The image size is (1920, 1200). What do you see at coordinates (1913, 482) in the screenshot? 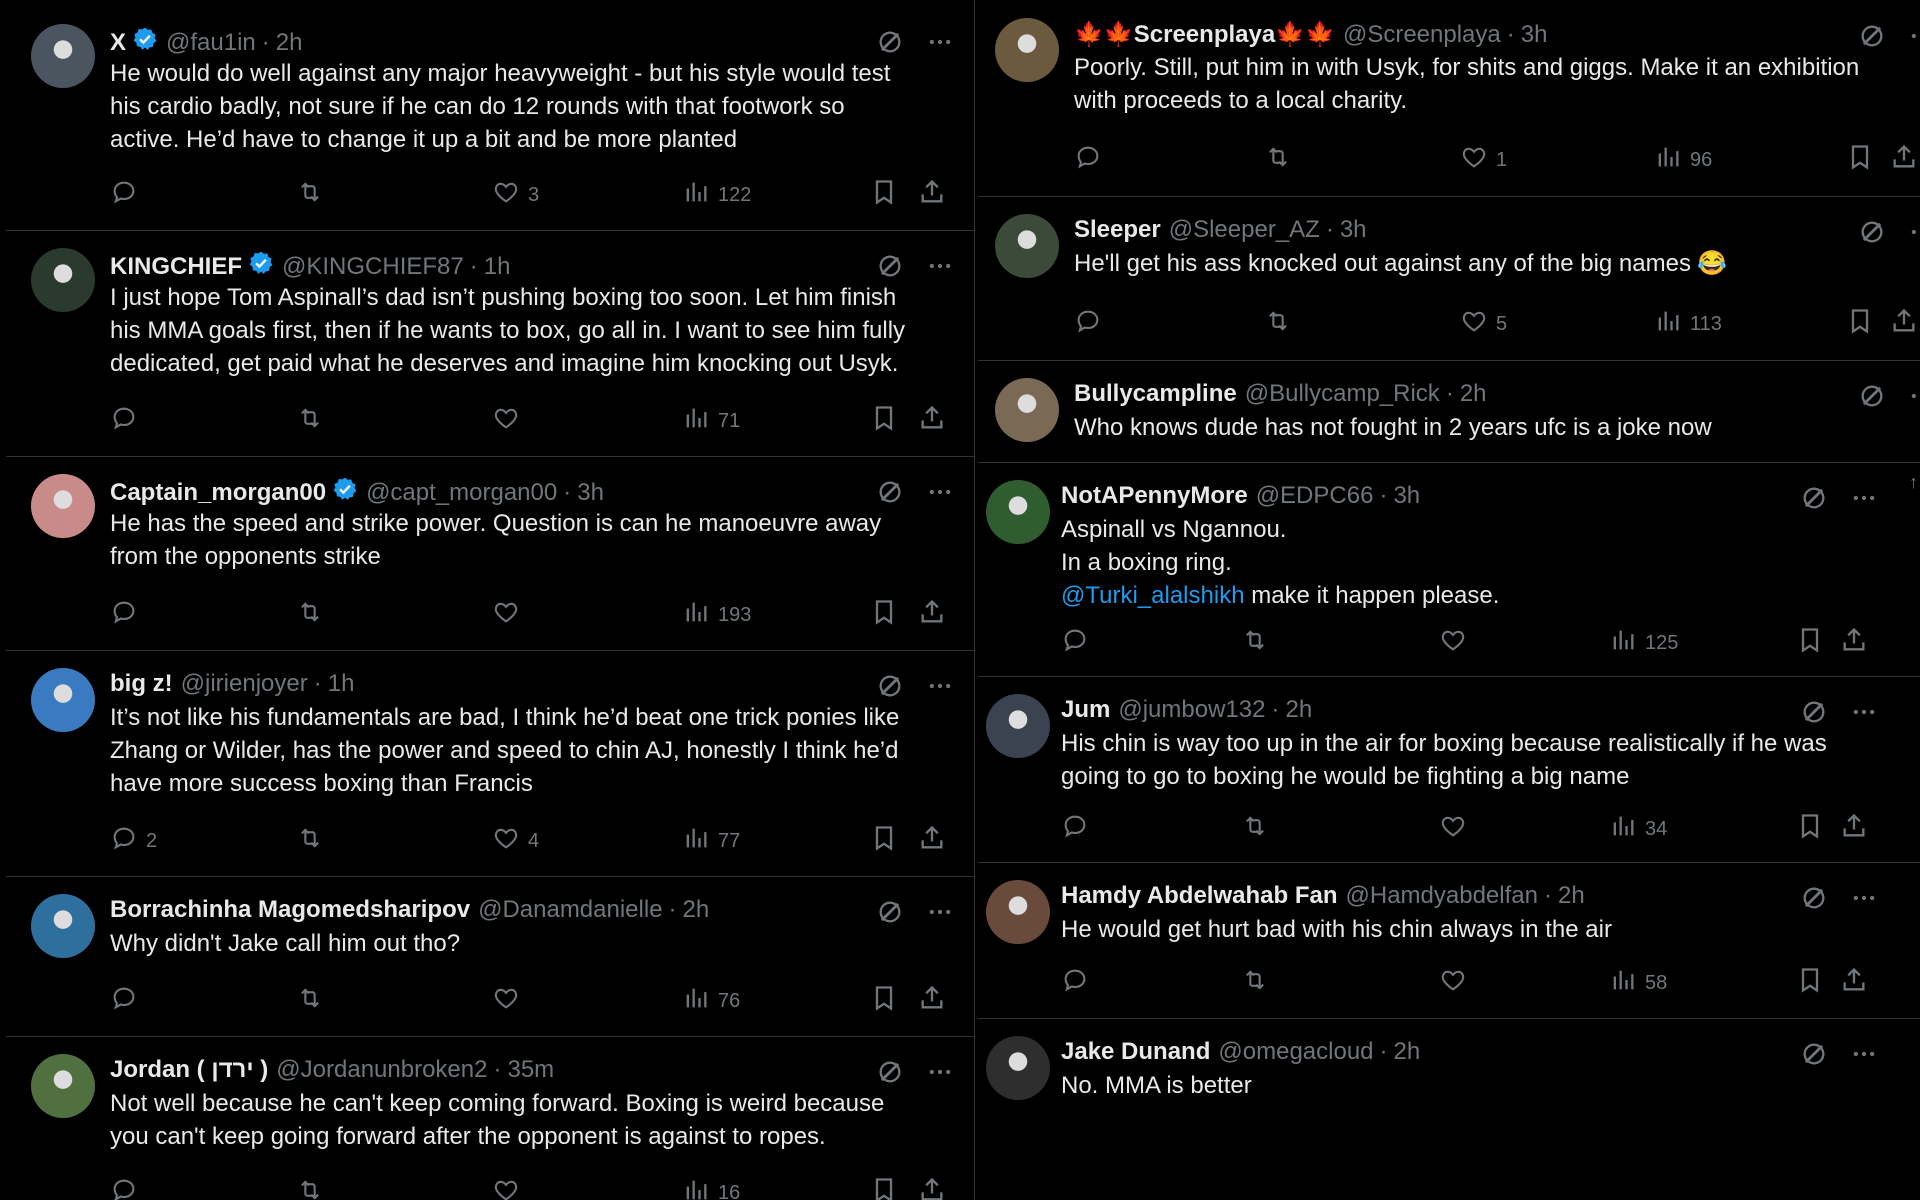
I see `scroll-up-arrow-icon: ↑` at bounding box center [1913, 482].